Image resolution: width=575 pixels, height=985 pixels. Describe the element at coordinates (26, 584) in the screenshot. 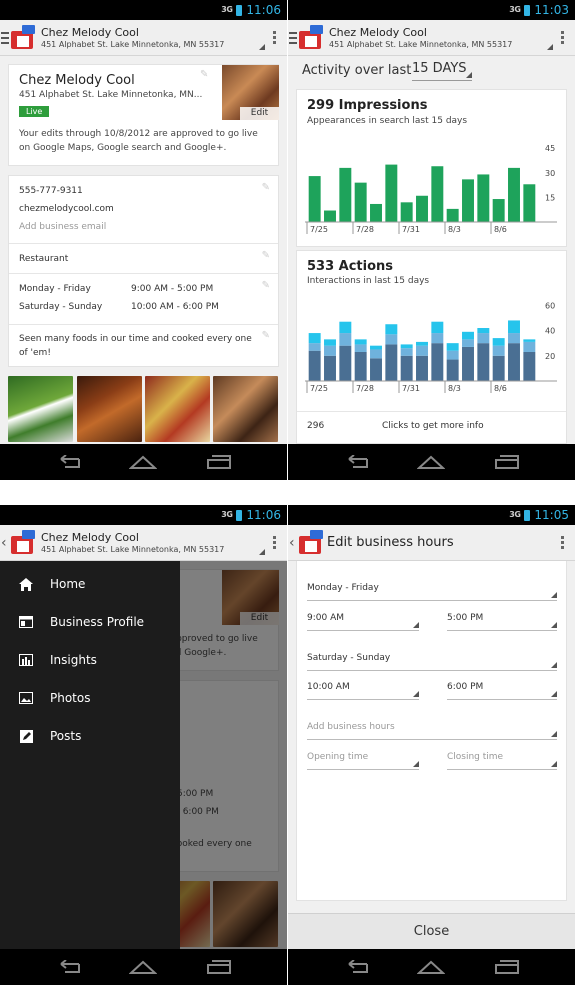

I see `home-icon` at that location.